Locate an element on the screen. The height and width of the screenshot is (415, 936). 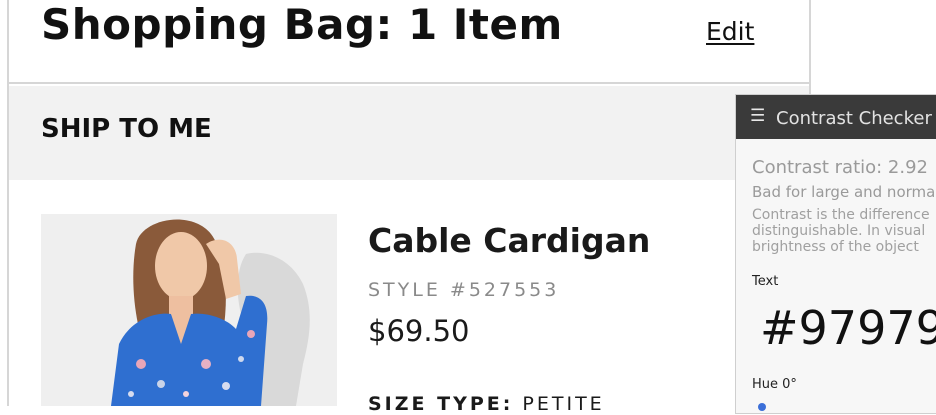
contrast-checker-title: Contrast Checker is located at coordinates (854, 118).